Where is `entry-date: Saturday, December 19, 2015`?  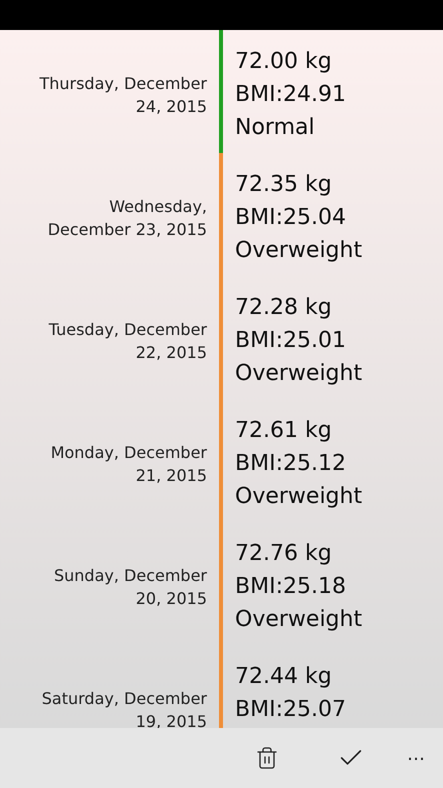
entry-date: Saturday, December 19, 2015 is located at coordinates (123, 708).